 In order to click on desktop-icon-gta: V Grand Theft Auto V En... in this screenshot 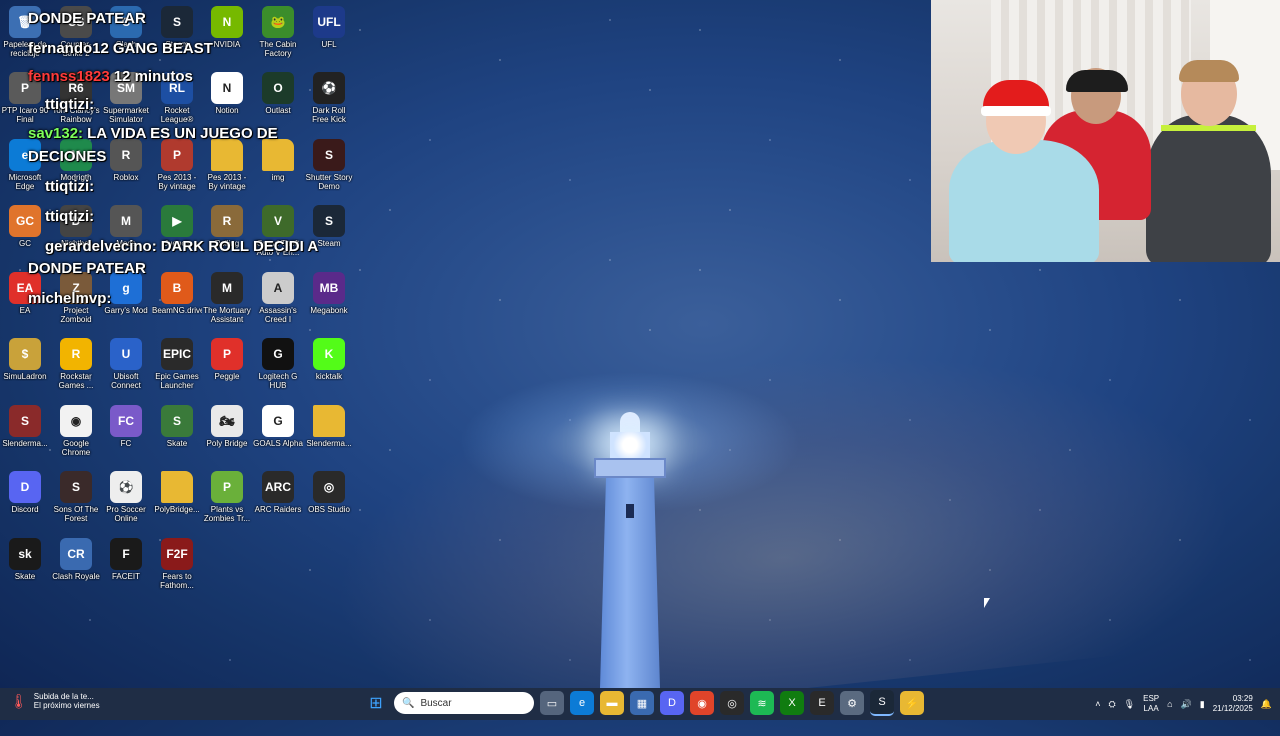, I will do `click(278, 231)`.